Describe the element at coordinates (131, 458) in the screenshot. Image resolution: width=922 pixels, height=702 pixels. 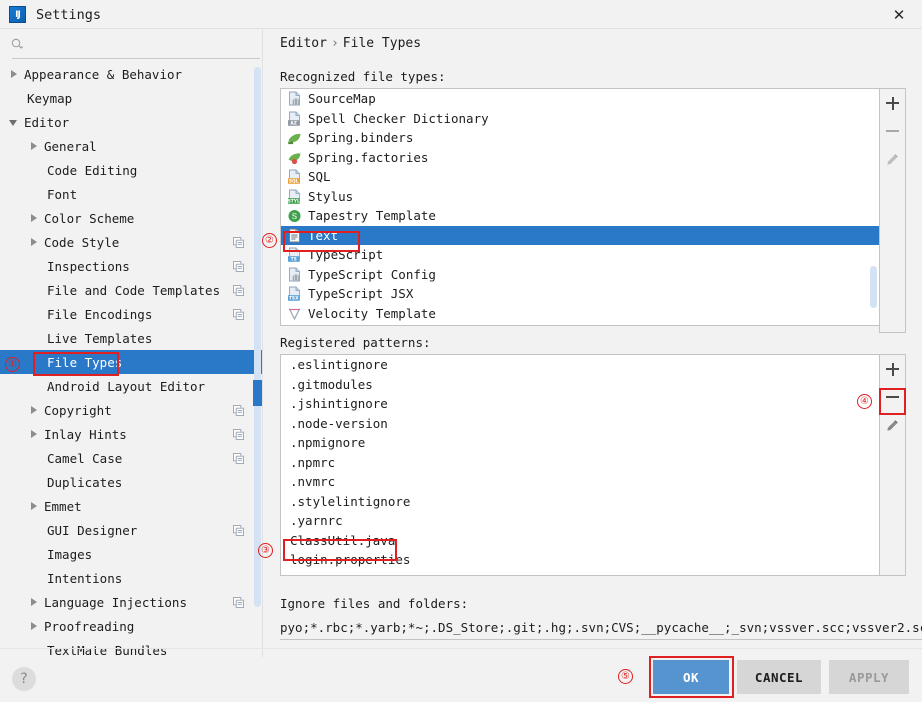
I see `sidebar-item-camel-case: Camel Case` at that location.